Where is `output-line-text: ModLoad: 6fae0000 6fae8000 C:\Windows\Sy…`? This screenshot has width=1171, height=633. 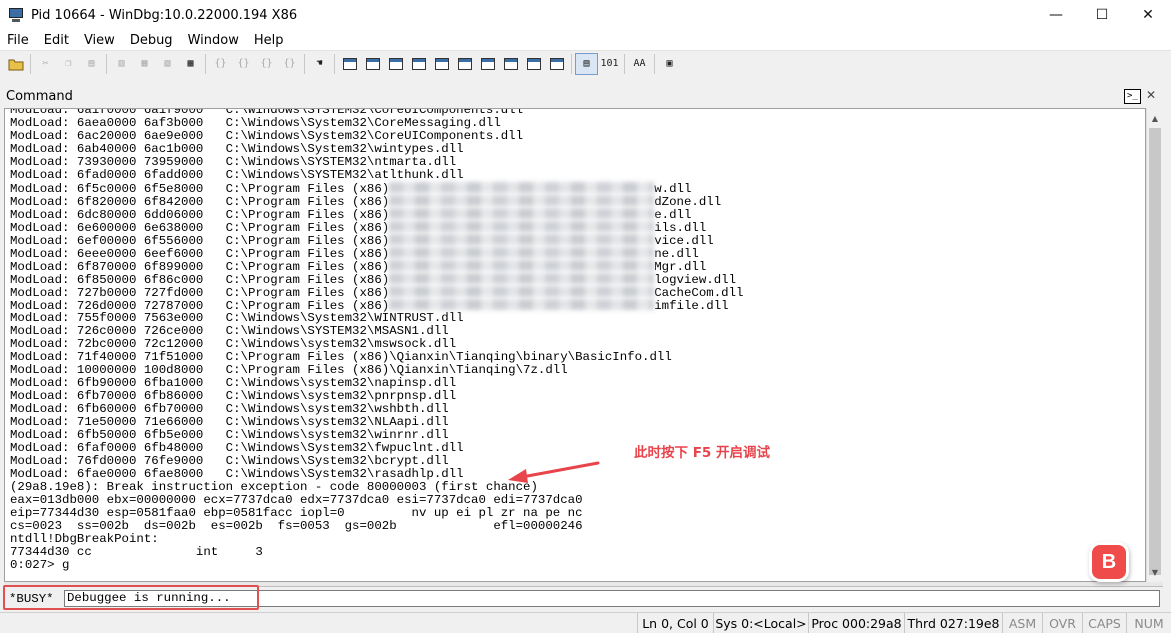
output-line-text: ModLoad: 6fae0000 6fae8000 C:\Windows\Sy… is located at coordinates (237, 474).